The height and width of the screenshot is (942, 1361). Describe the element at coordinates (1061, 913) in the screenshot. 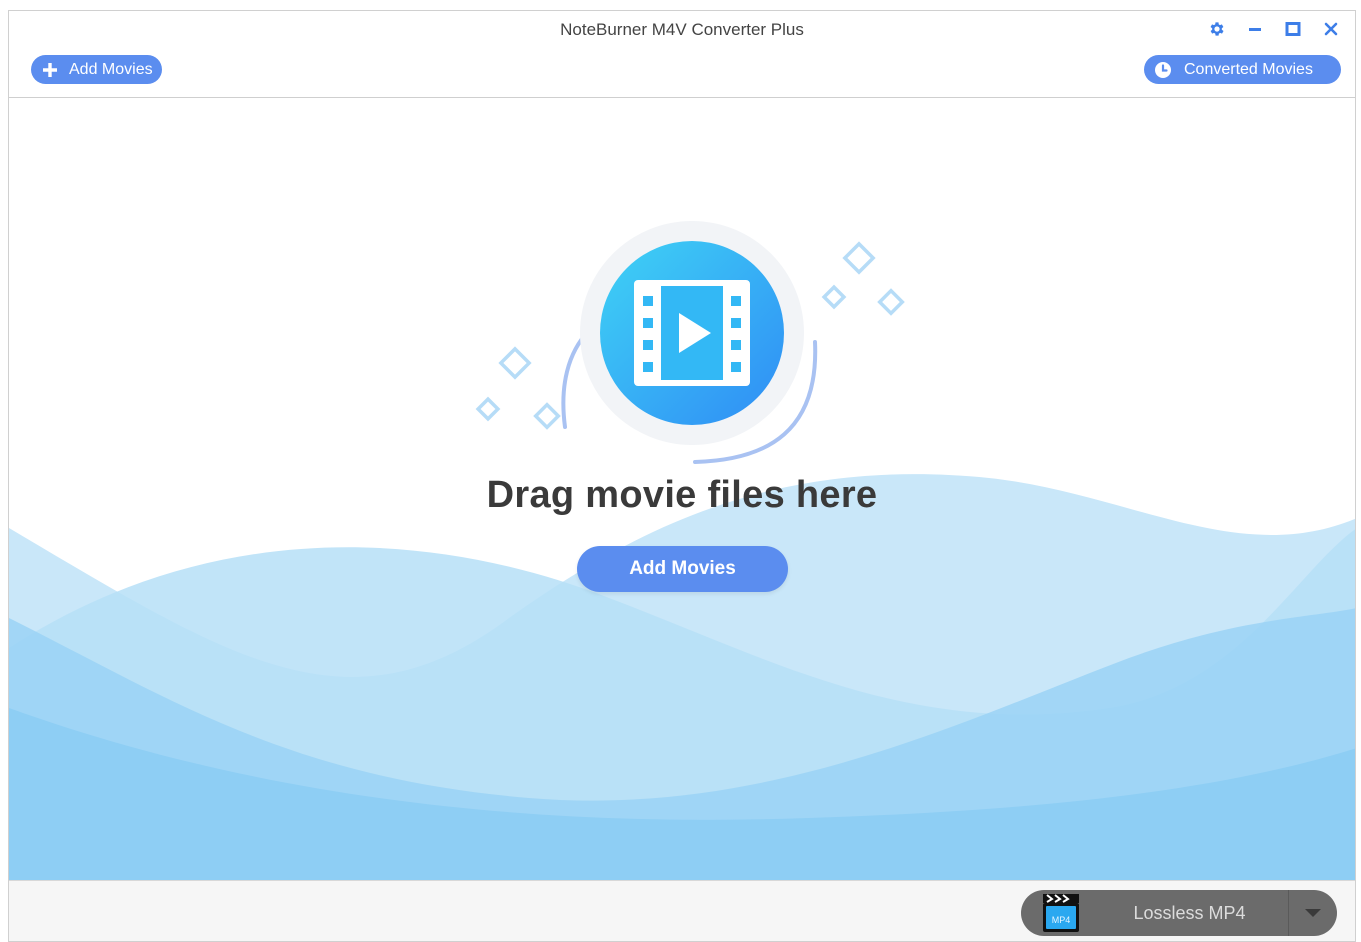

I see `mp4-clapperboard-icon: MP4` at that location.